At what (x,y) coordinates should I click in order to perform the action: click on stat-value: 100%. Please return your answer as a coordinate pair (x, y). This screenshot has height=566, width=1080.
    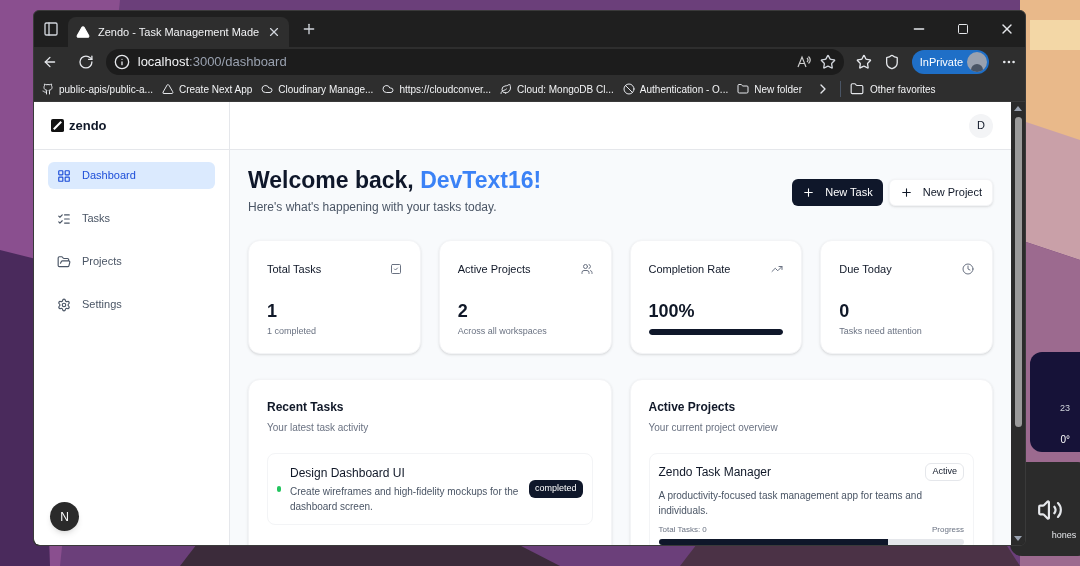
    Looking at the image, I should click on (672, 310).